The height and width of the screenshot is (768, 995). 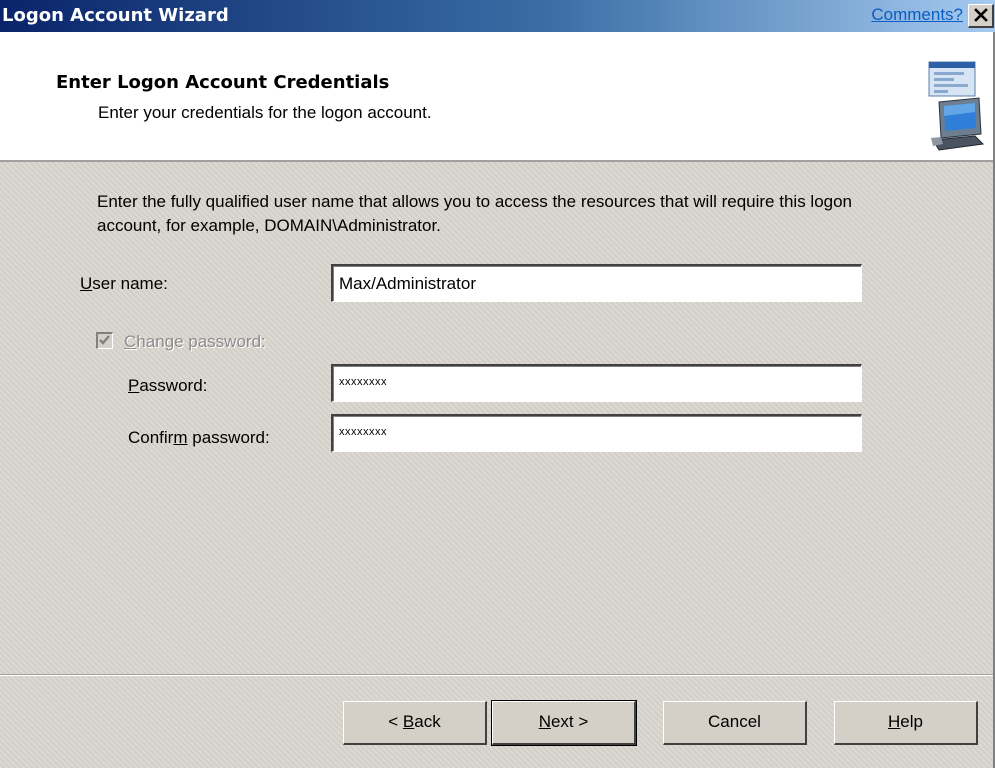 I want to click on wizard-button-bar: < Back Next > Cancel Help, so click(x=497, y=721).